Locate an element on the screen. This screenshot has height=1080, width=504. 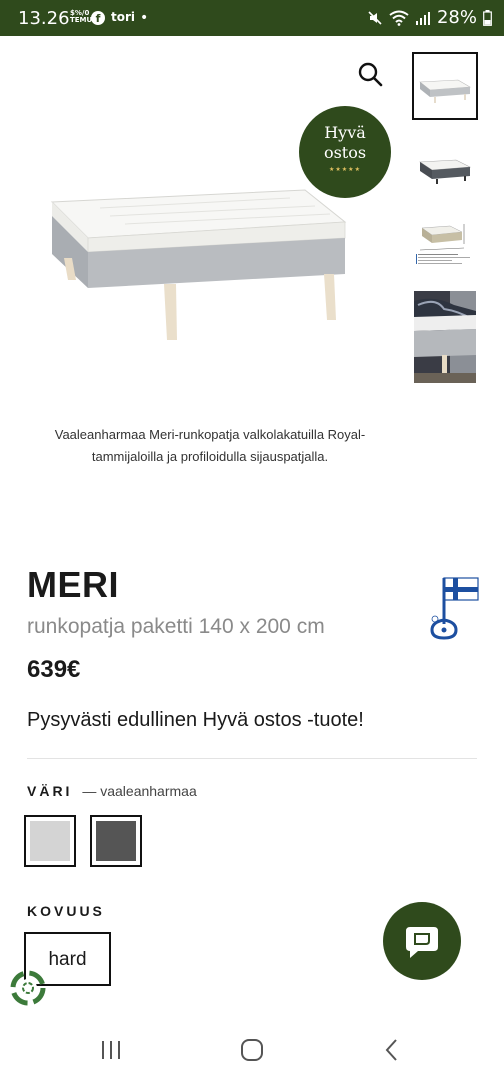
product-tagline: Pysyvästi edullinen Hyvä ostos -tuote! is located at coordinates (195, 720).